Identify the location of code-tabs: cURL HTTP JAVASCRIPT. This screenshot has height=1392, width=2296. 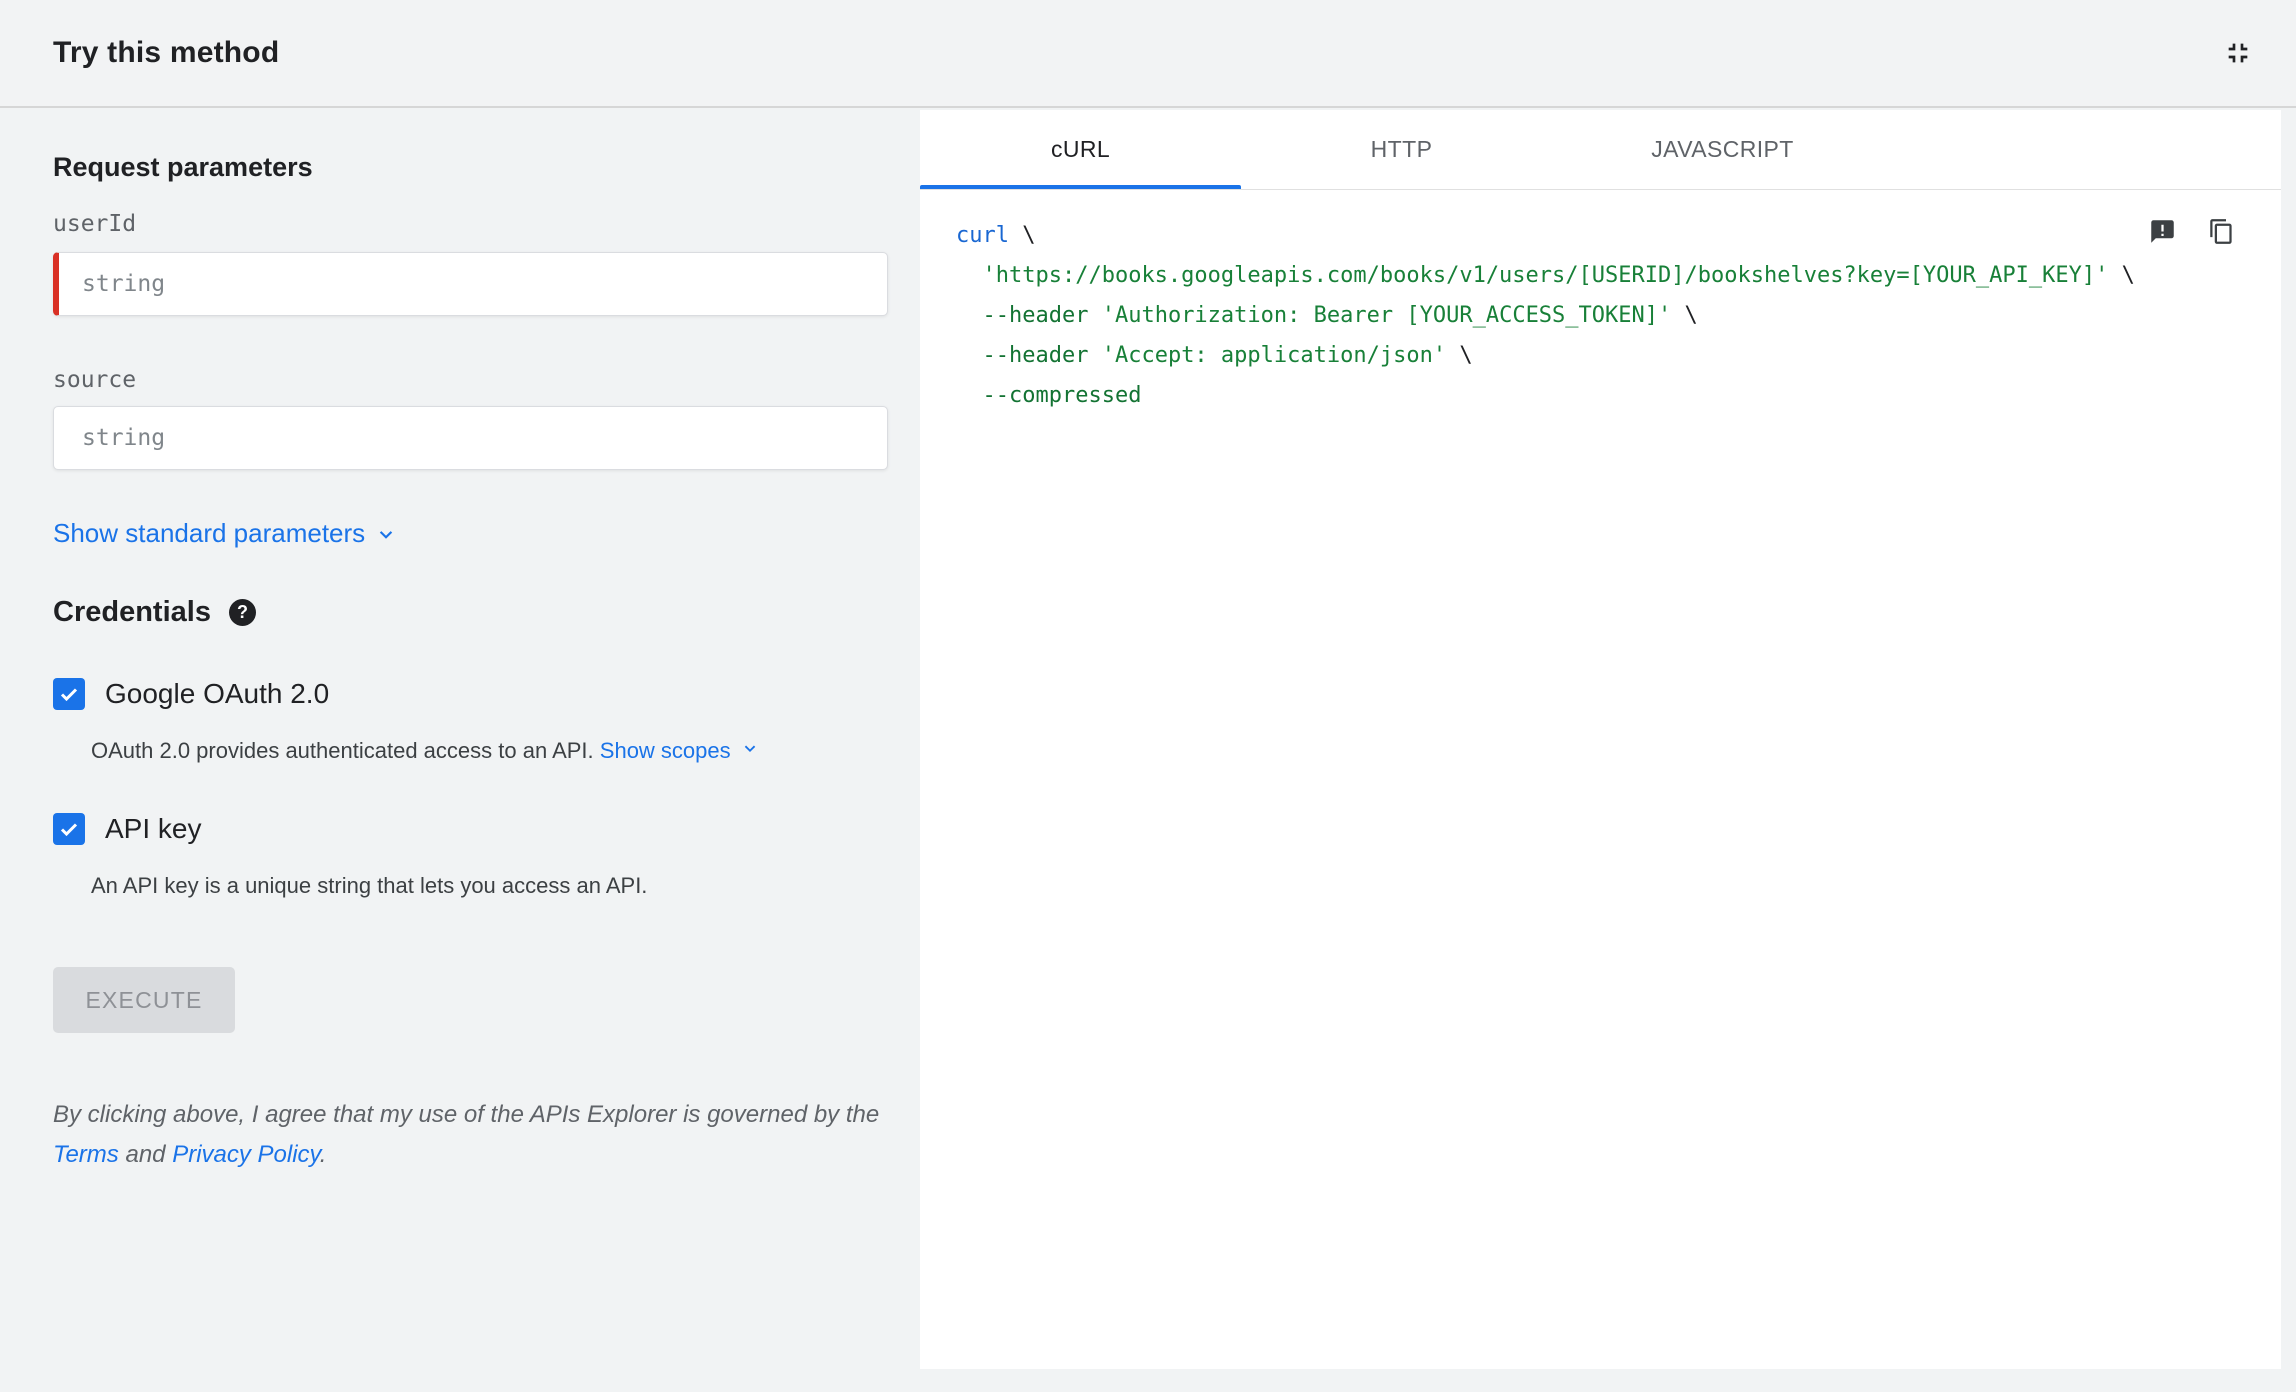
(1600, 150).